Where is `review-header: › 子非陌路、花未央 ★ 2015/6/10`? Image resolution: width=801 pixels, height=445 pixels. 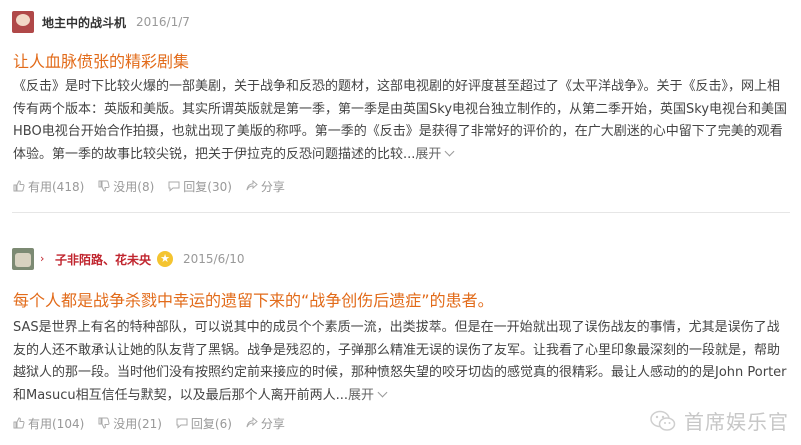 review-header: › 子非陌路、花未央 ★ 2015/6/10 is located at coordinates (128, 259).